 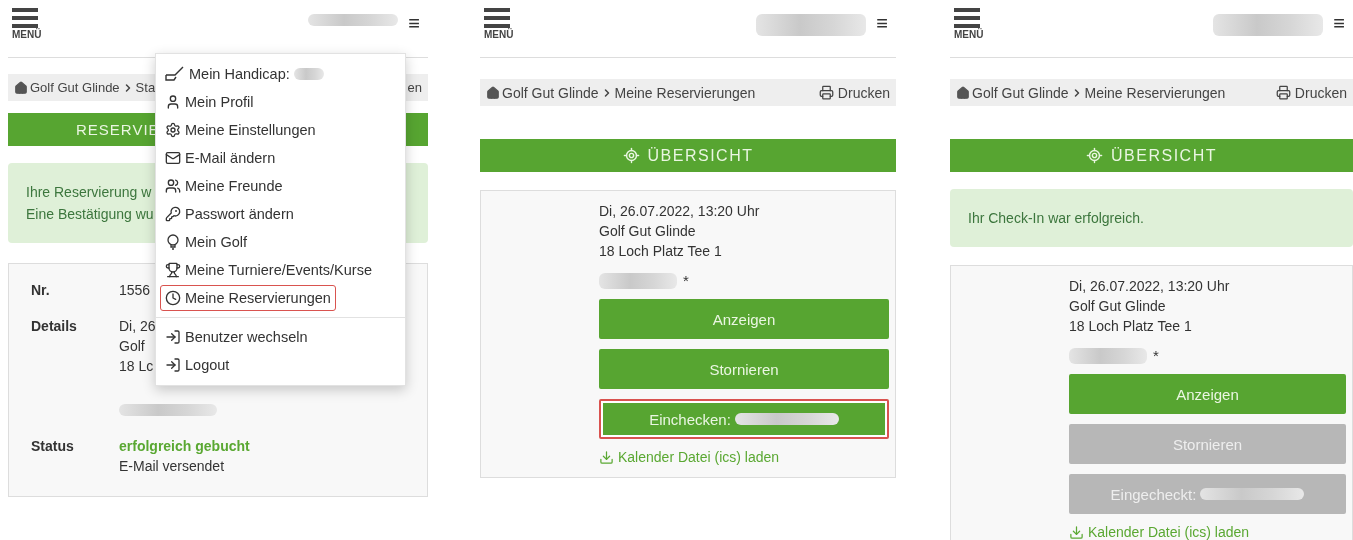 What do you see at coordinates (229, 214) in the screenshot?
I see `menu-item: Passwort ändern` at bounding box center [229, 214].